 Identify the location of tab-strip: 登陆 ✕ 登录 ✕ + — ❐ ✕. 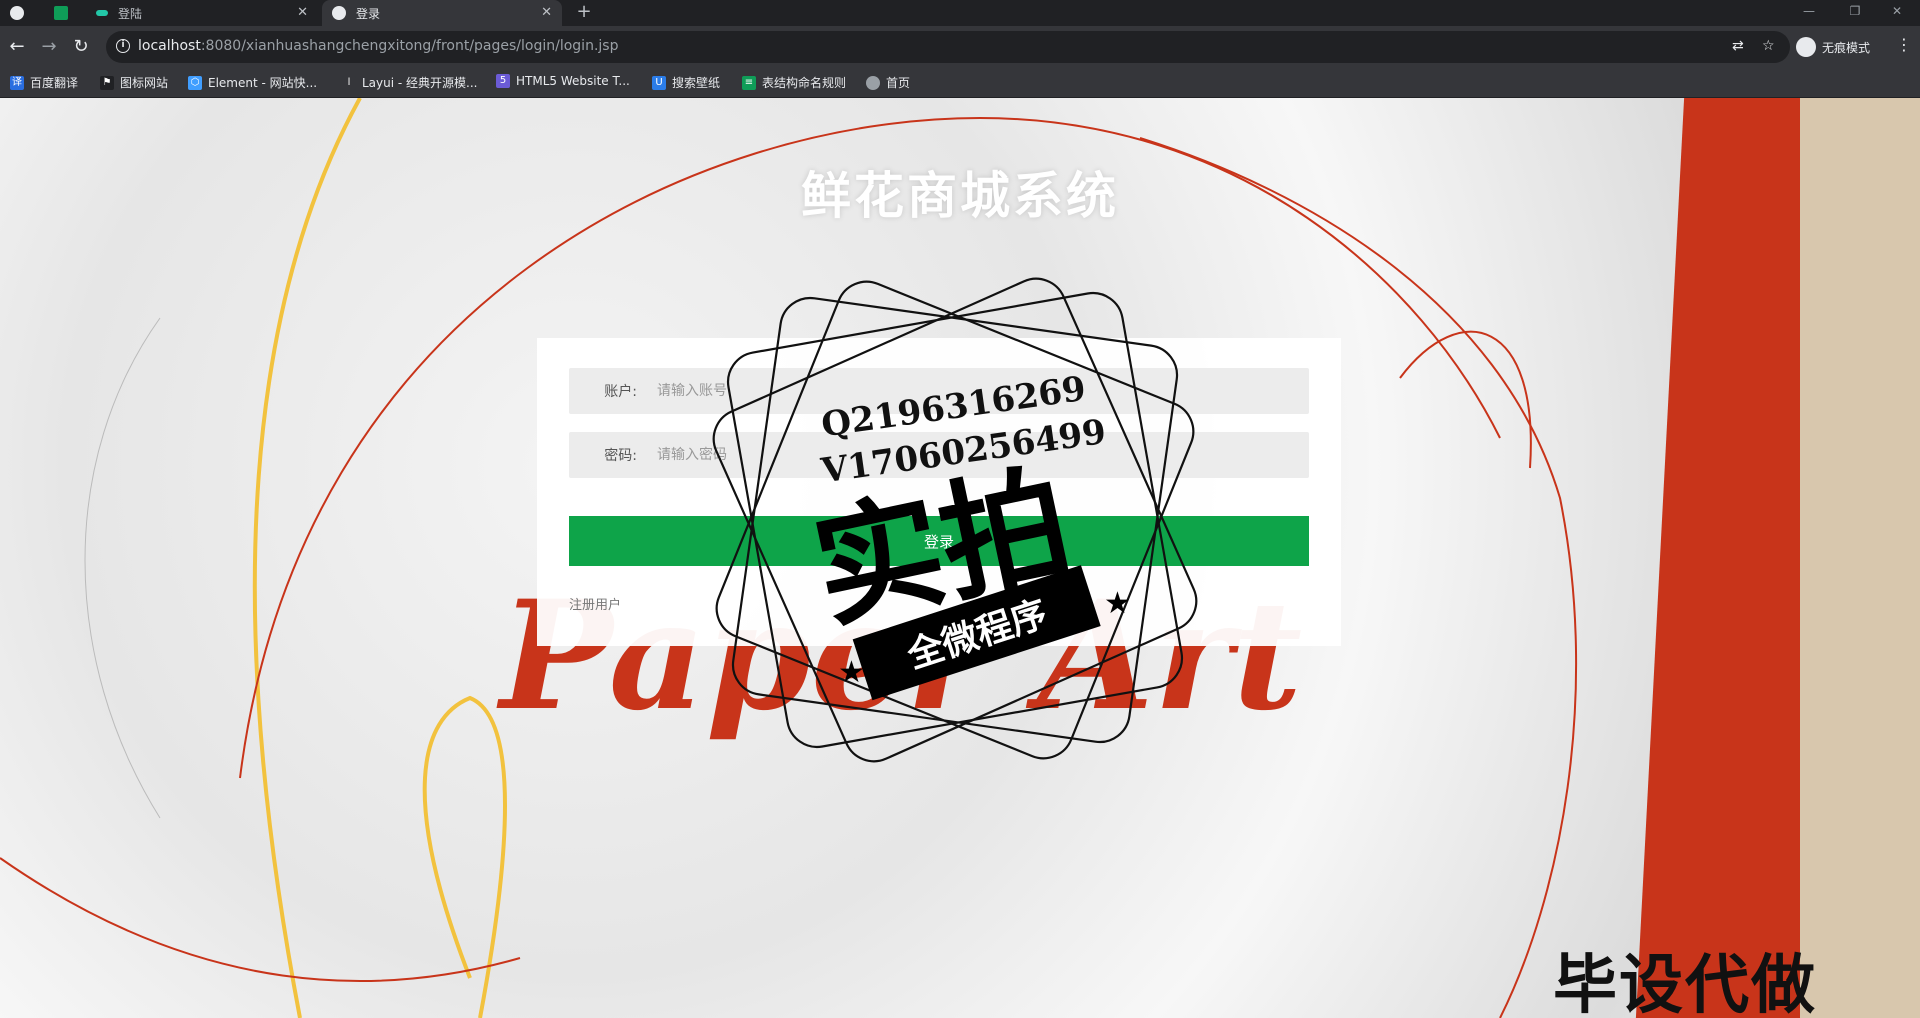
(960, 13).